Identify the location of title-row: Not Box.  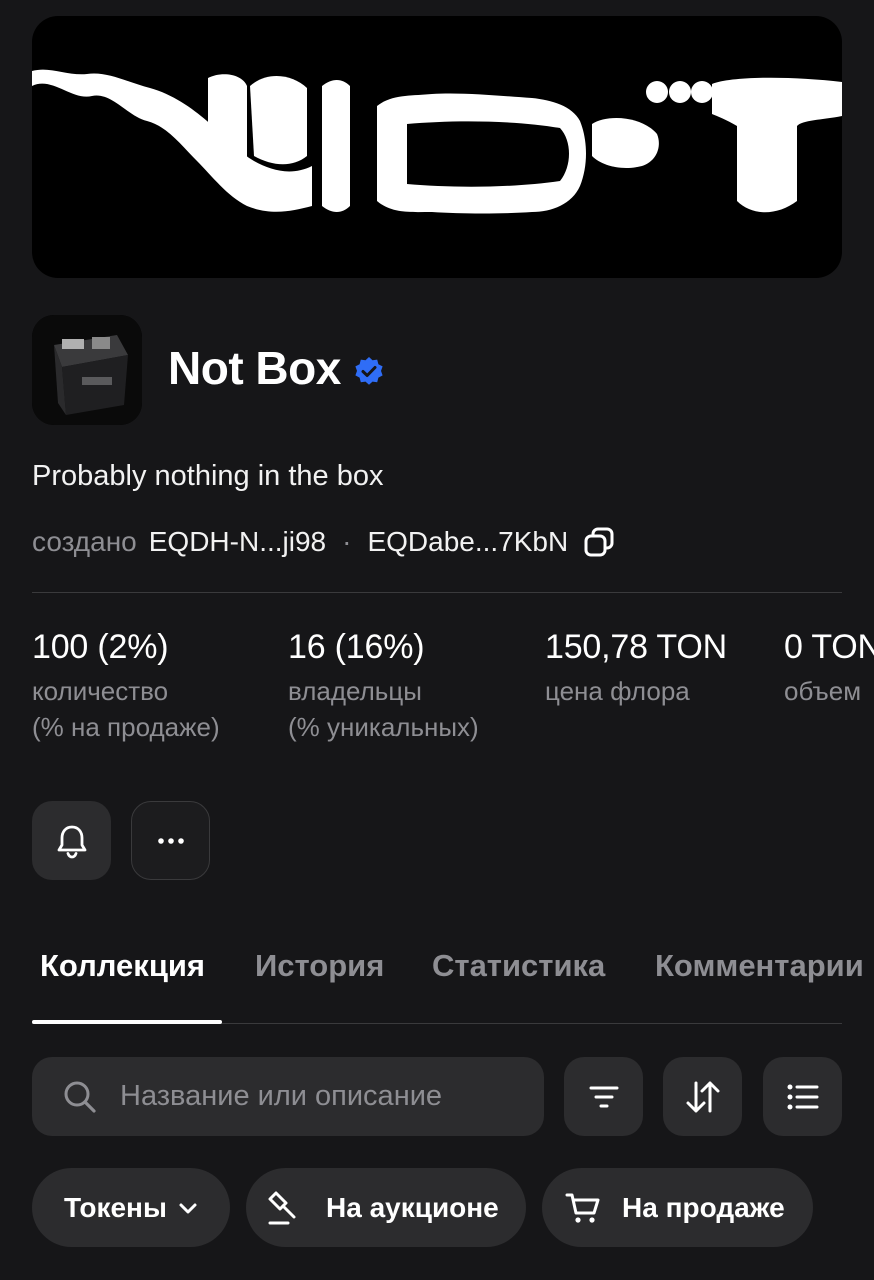
(276, 368).